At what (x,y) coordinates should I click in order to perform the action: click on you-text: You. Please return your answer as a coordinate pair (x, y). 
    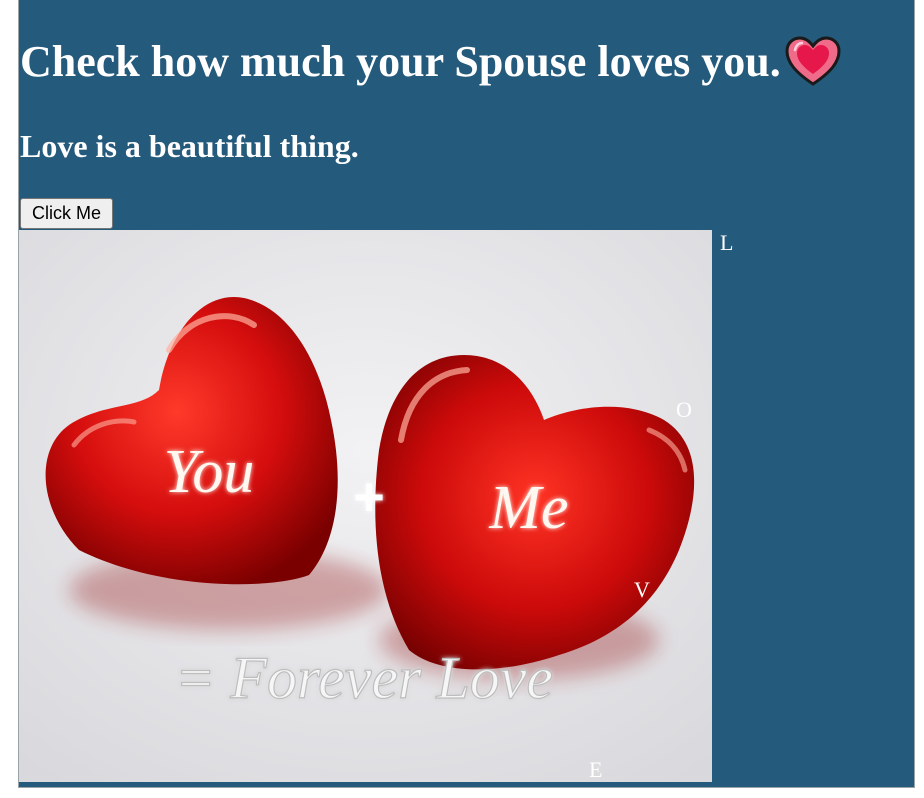
    Looking at the image, I should click on (209, 472).